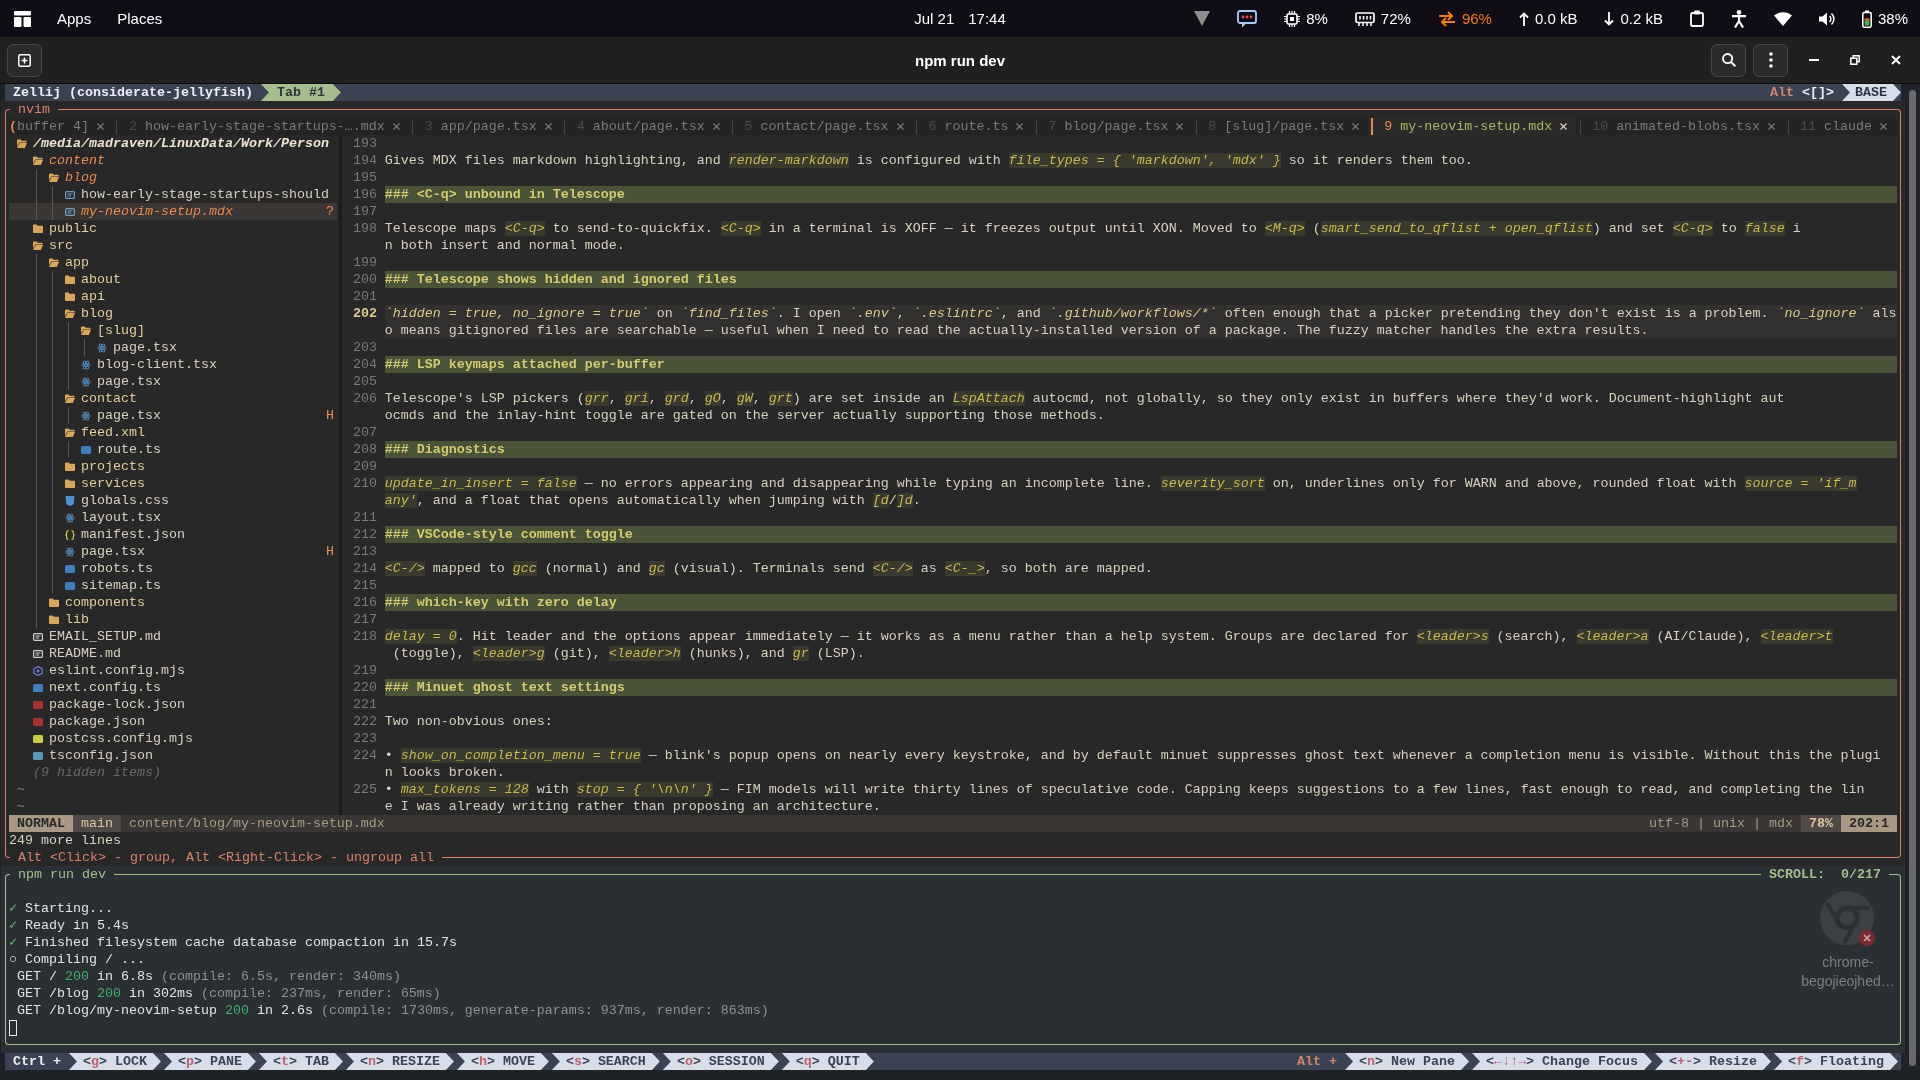 This screenshot has height=1080, width=1920. What do you see at coordinates (69, 925) in the screenshot?
I see `terminal-line: ✓ Ready in 5.4s` at bounding box center [69, 925].